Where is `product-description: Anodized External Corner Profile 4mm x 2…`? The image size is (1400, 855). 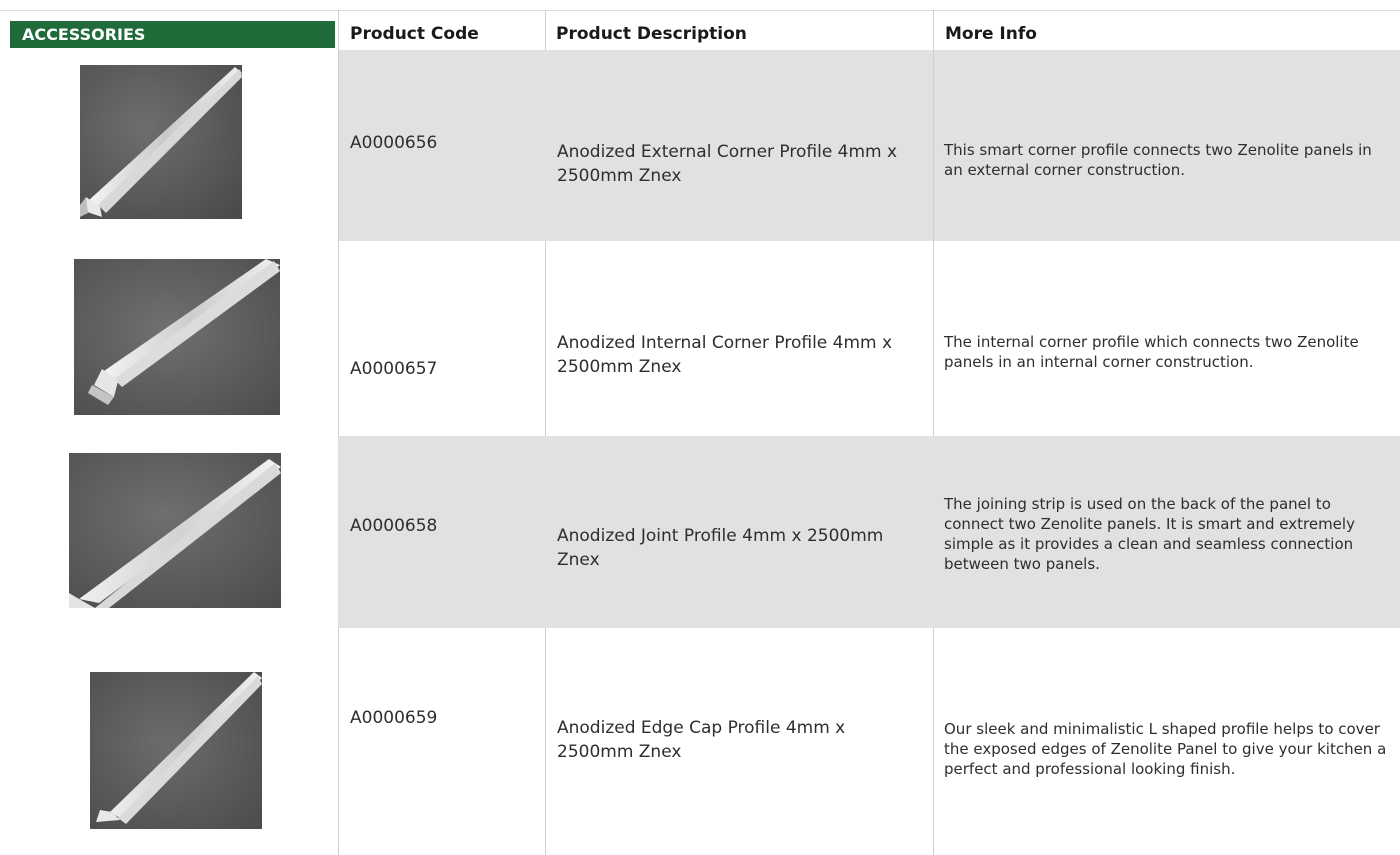 product-description: Anodized External Corner Profile 4mm x 2… is located at coordinates (727, 164).